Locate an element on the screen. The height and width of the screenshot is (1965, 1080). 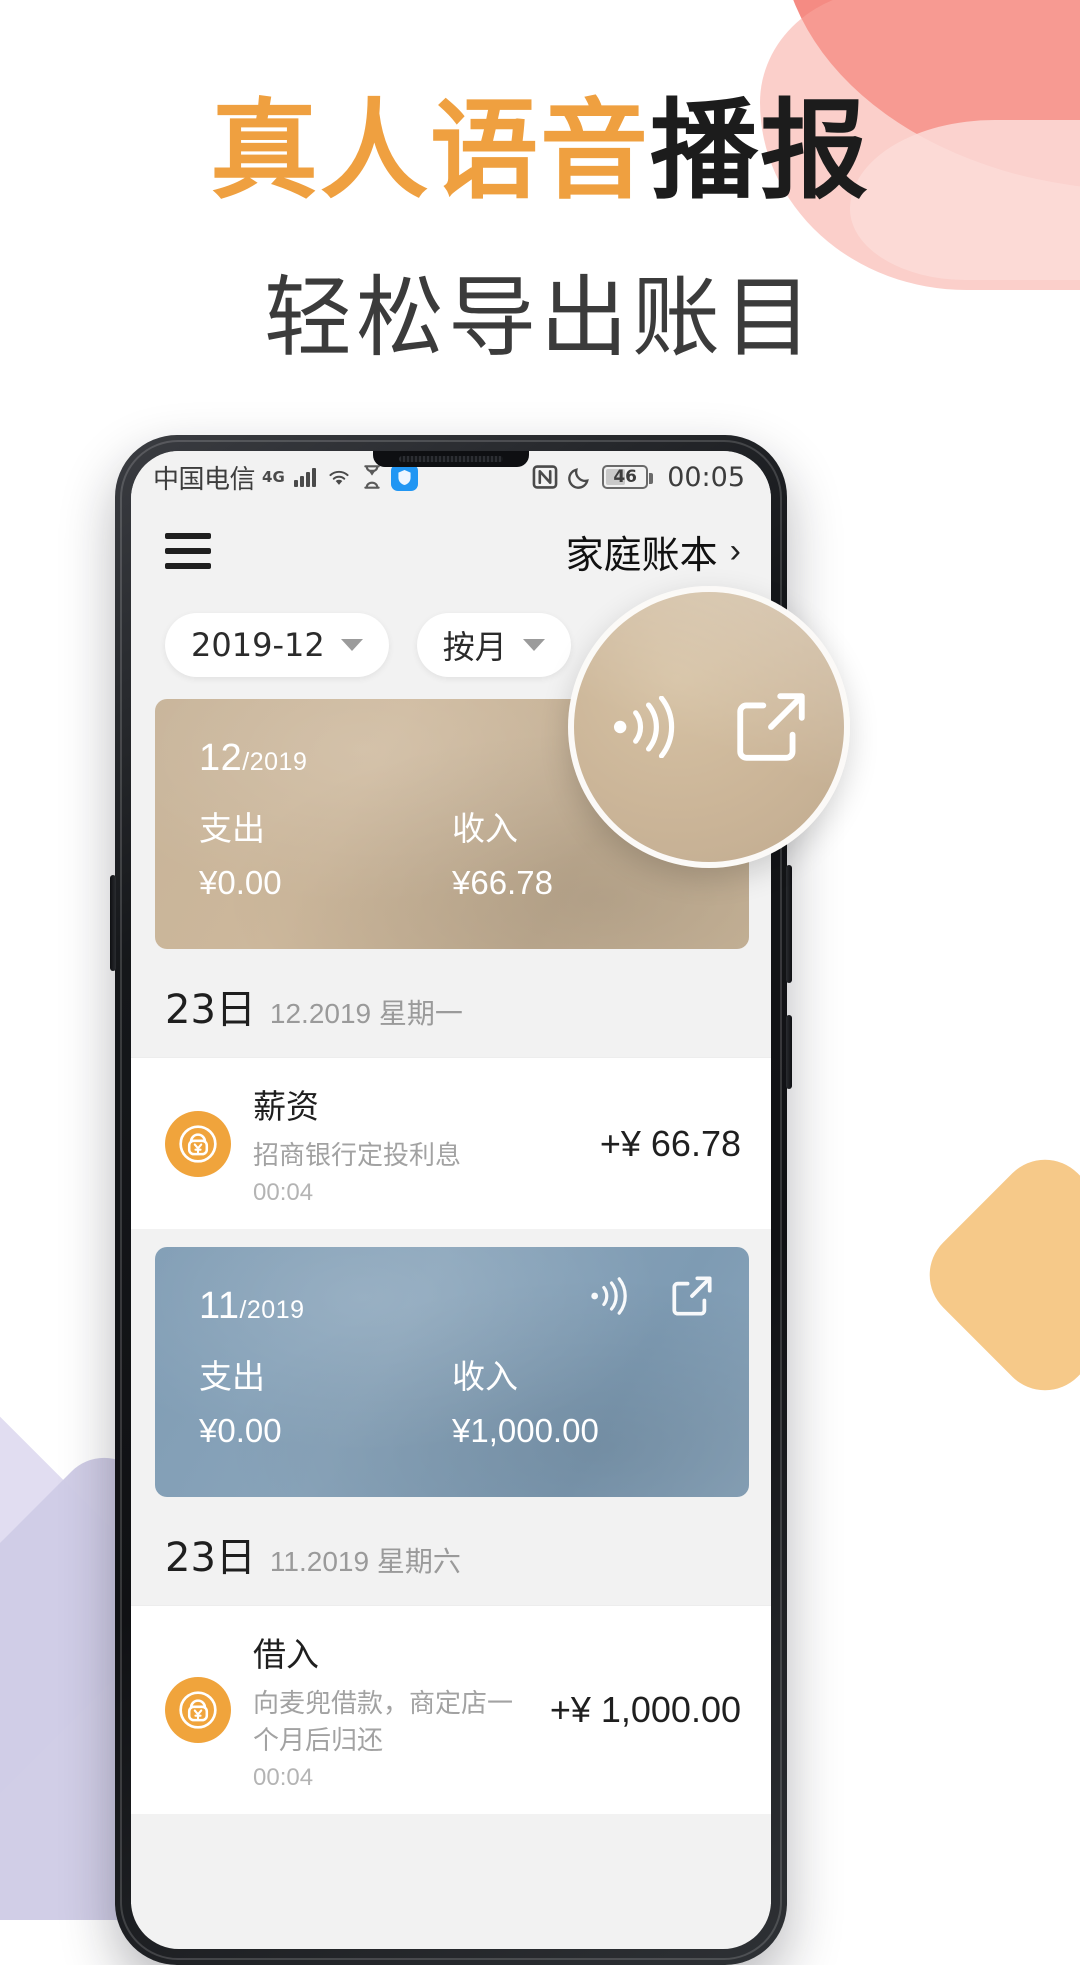
moon-icon is located at coordinates (579, 478).